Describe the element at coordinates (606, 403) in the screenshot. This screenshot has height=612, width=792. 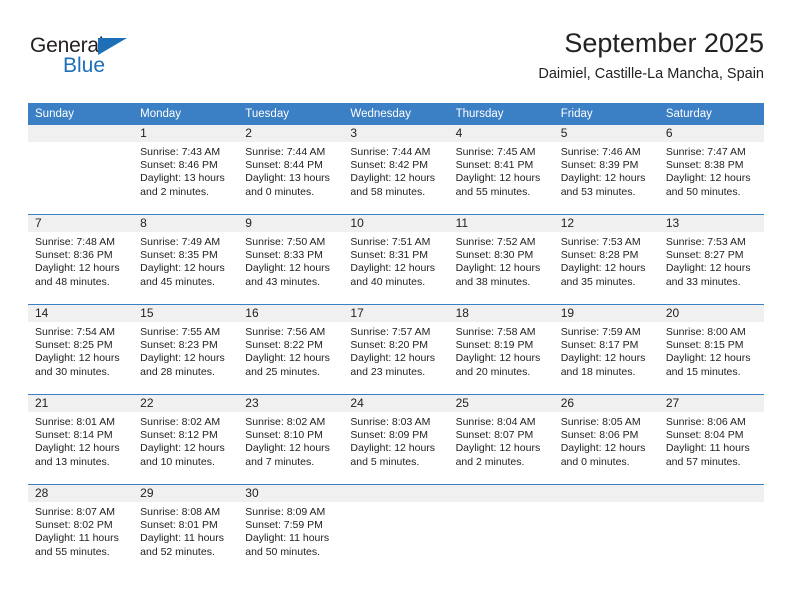
I see `day-number: 26` at that location.